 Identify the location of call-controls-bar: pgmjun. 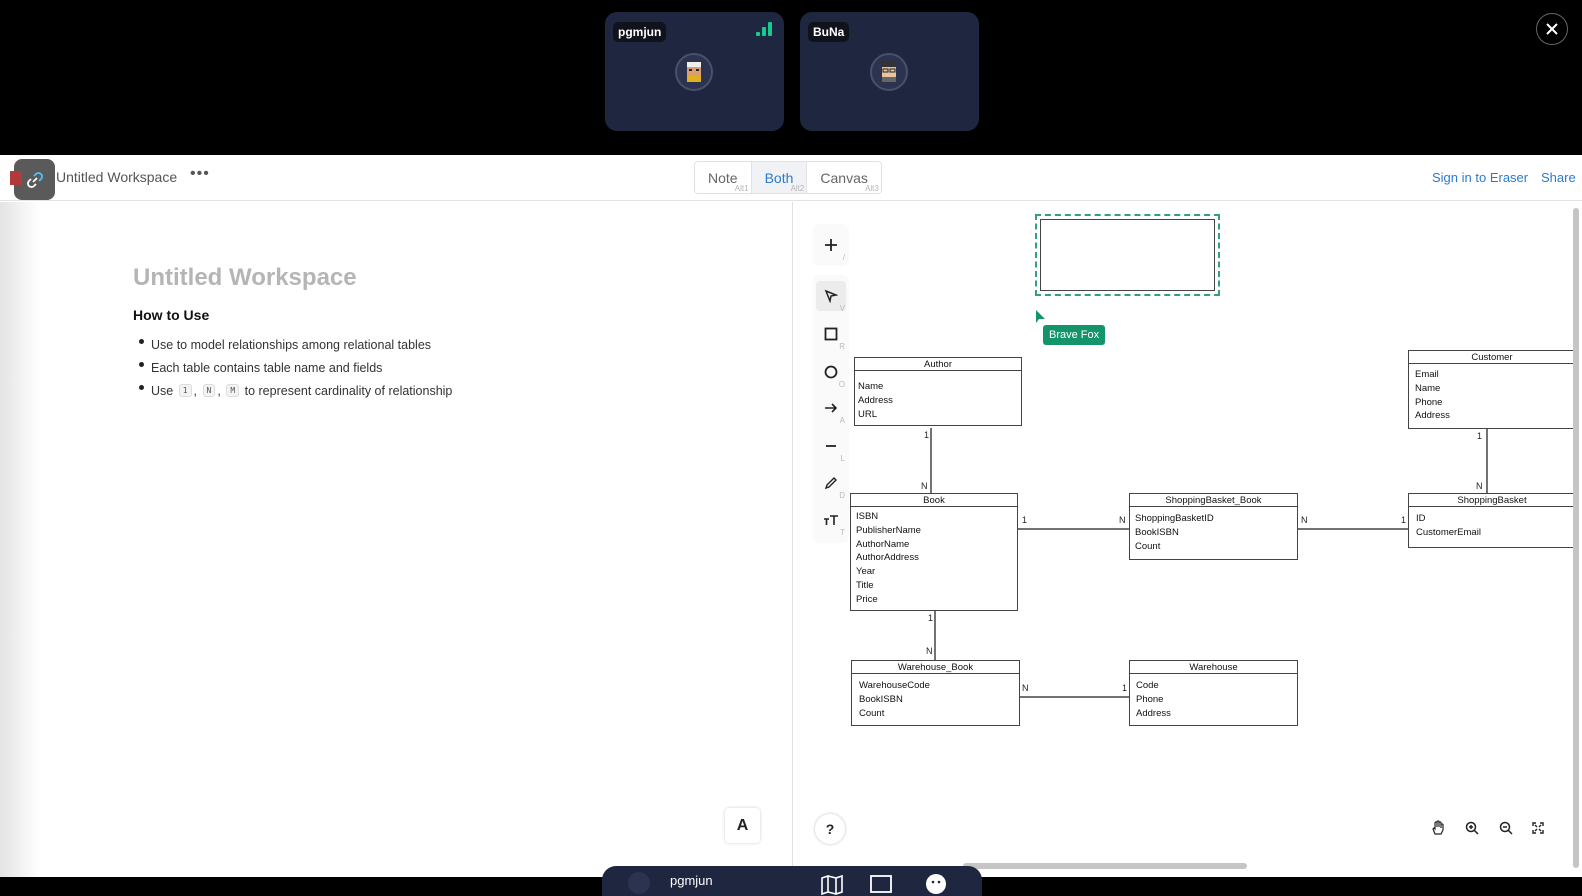
(792, 881).